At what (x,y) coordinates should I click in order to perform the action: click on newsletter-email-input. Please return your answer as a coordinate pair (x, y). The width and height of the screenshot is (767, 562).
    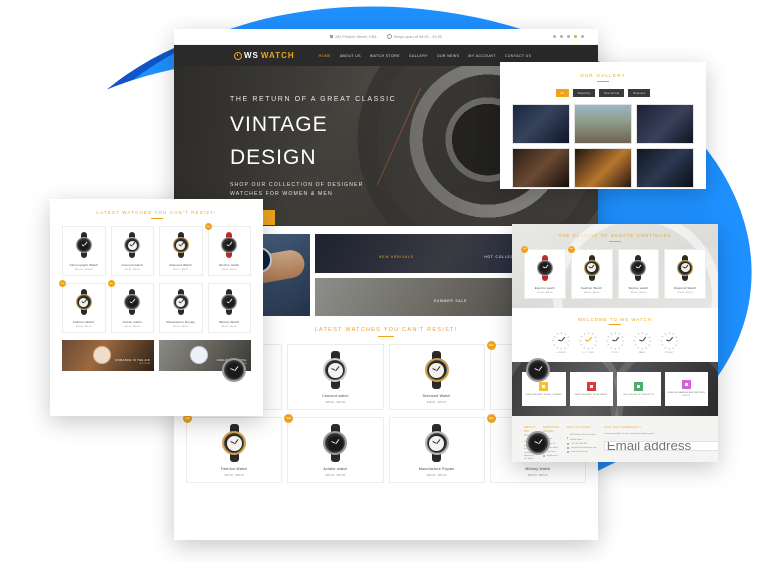
    Looking at the image, I should click on (660, 445).